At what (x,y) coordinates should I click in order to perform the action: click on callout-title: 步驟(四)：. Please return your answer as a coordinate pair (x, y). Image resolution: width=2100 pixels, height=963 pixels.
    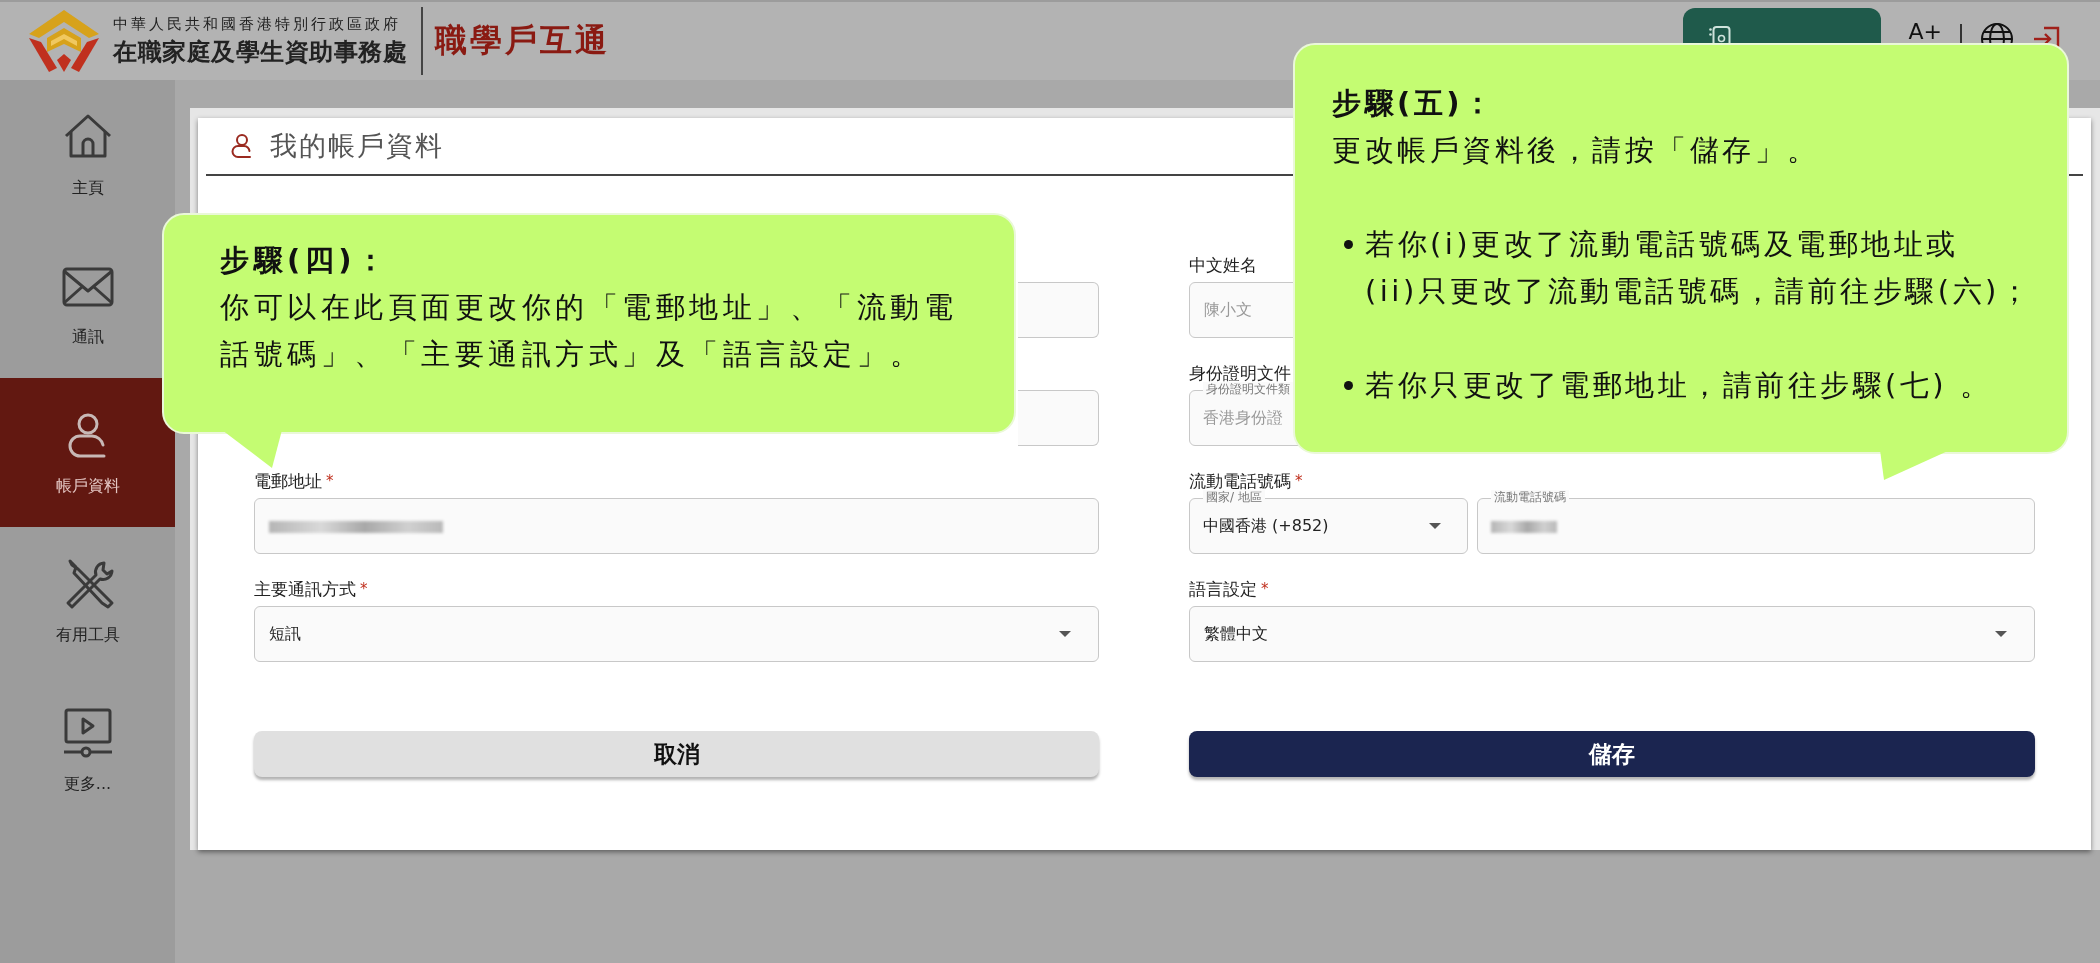
    Looking at the image, I should click on (305, 260).